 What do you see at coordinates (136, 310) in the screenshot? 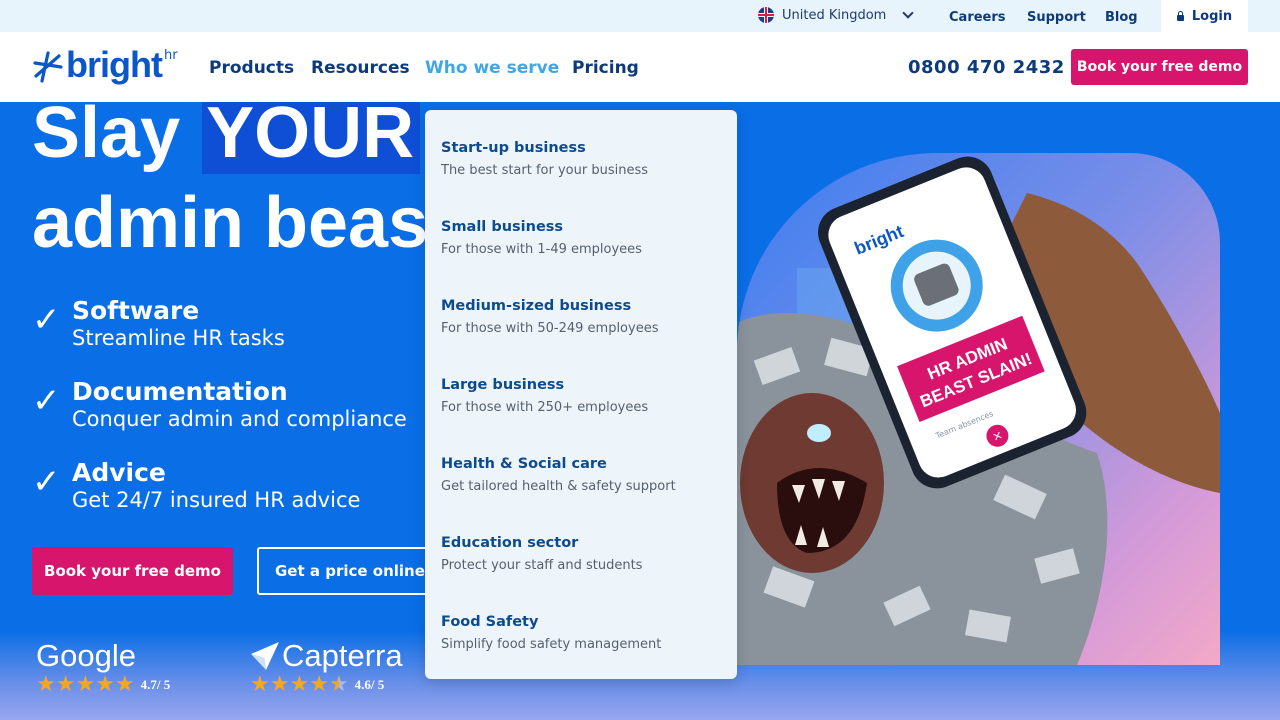
I see `feature-title: Software` at bounding box center [136, 310].